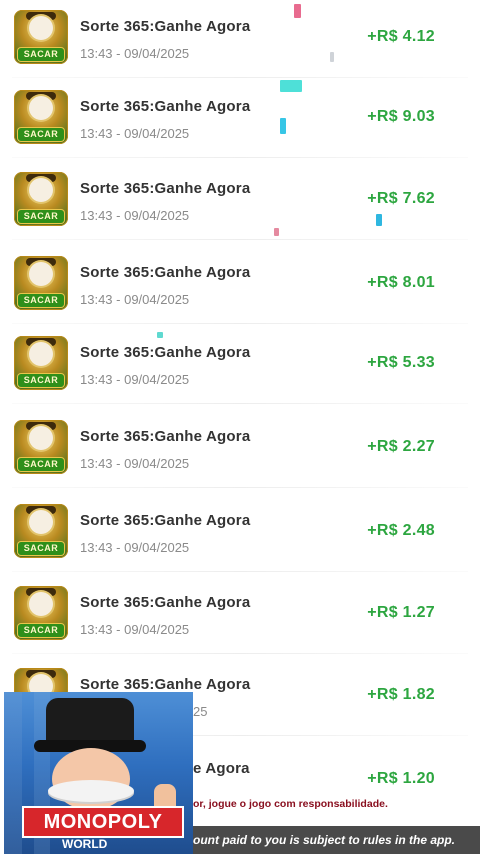 The height and width of the screenshot is (854, 480). What do you see at coordinates (91, 791) in the screenshot?
I see `mascot-mustache` at bounding box center [91, 791].